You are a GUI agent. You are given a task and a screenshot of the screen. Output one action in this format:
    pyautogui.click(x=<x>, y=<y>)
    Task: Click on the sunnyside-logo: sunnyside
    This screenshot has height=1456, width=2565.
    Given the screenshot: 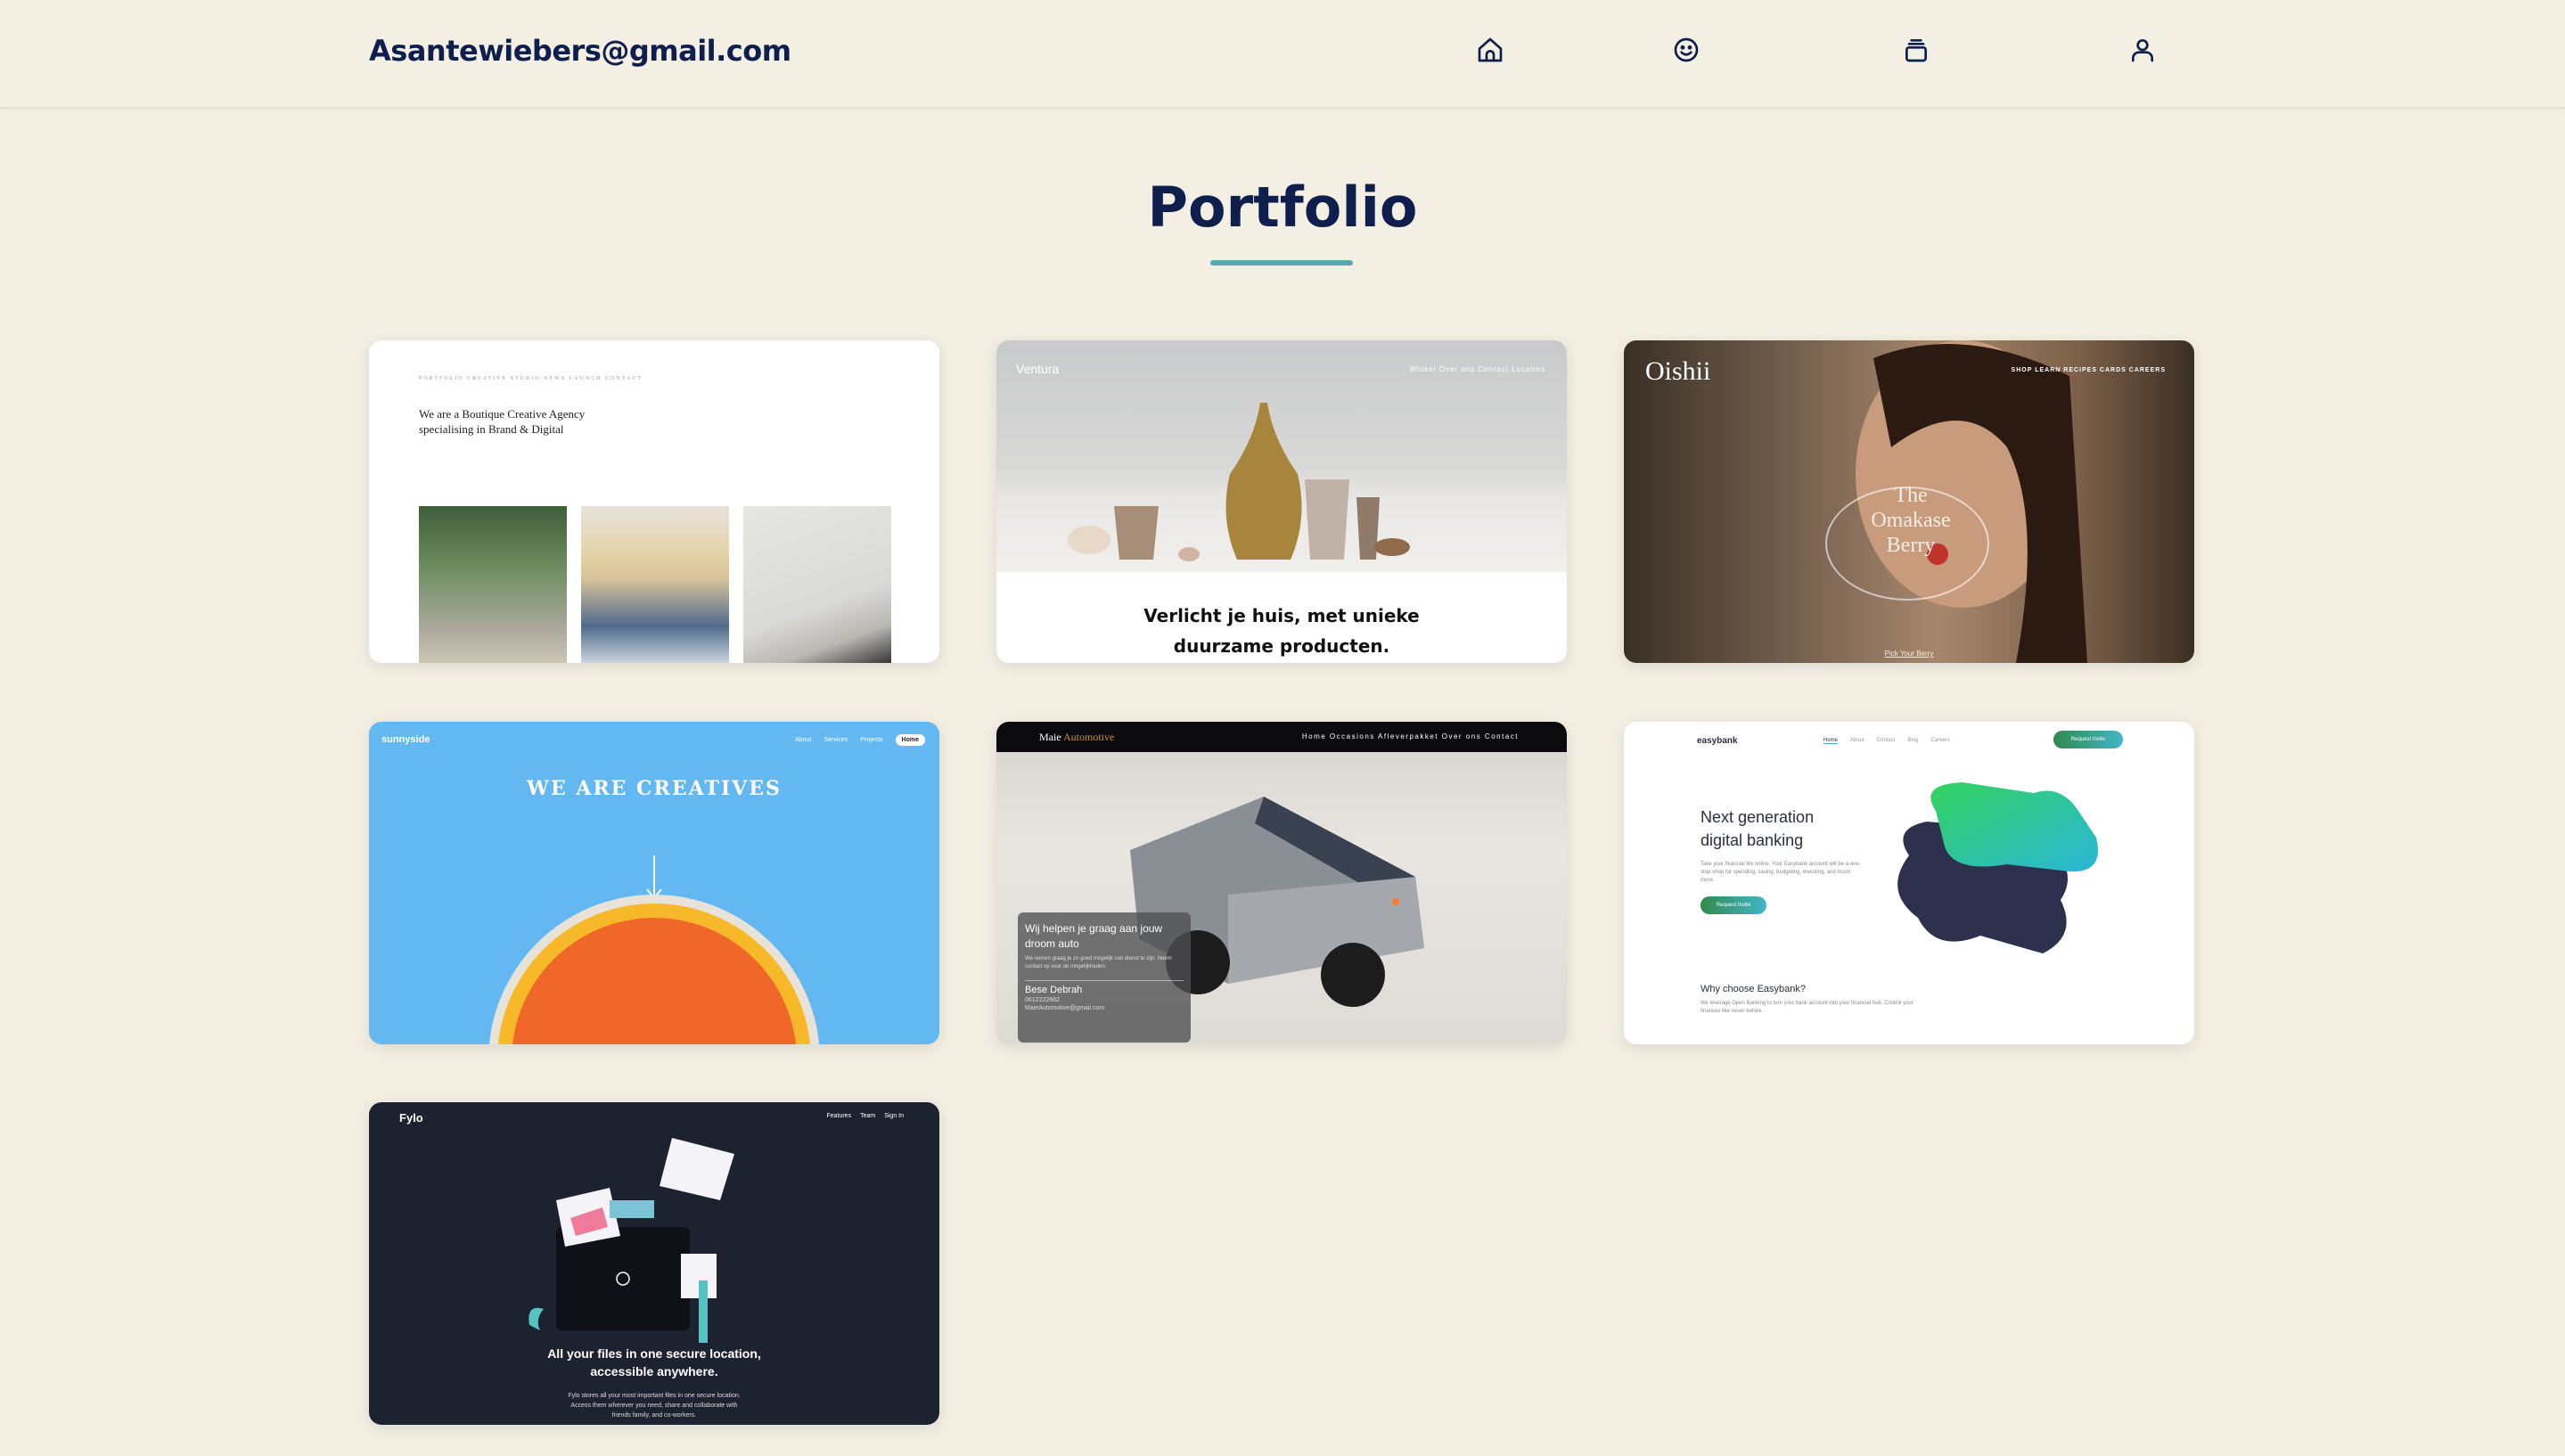 What is the action you would take?
    pyautogui.click(x=405, y=739)
    